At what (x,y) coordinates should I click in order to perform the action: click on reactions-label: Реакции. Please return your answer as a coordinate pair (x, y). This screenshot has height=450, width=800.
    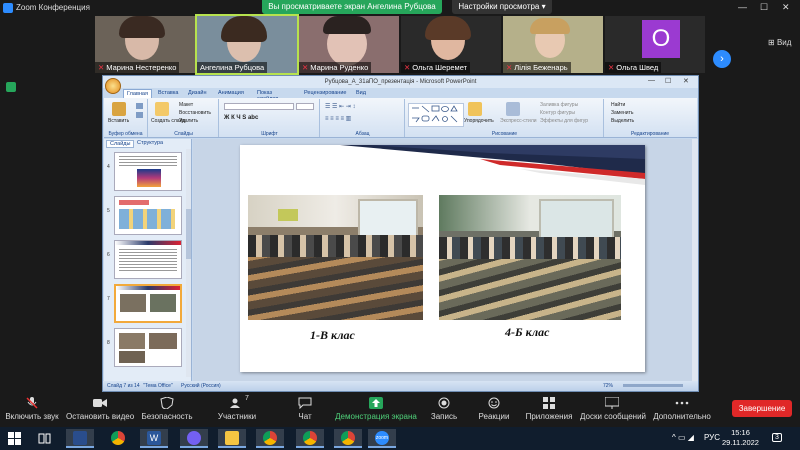
    Looking at the image, I should click on (494, 416).